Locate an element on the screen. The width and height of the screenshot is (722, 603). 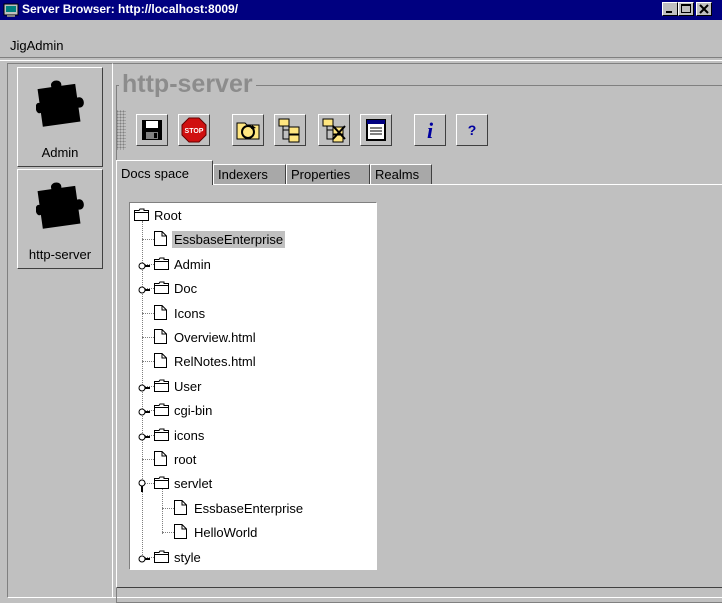
maximize-button is located at coordinates (686, 9).